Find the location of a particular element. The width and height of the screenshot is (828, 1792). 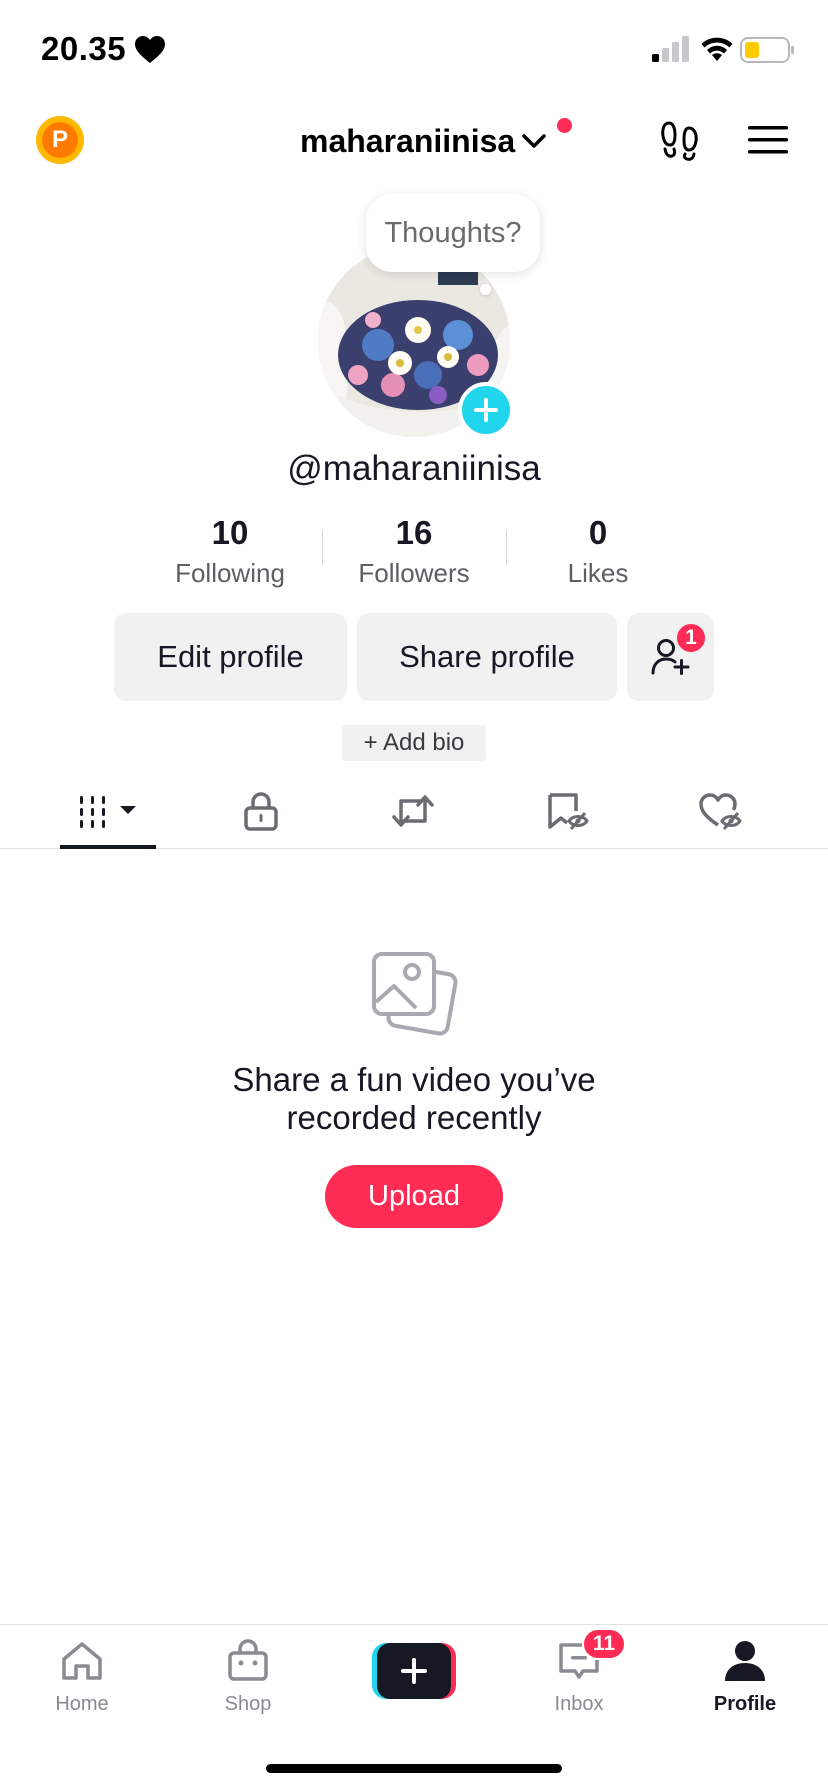

bookmark-hidden-icon is located at coordinates (568, 811).